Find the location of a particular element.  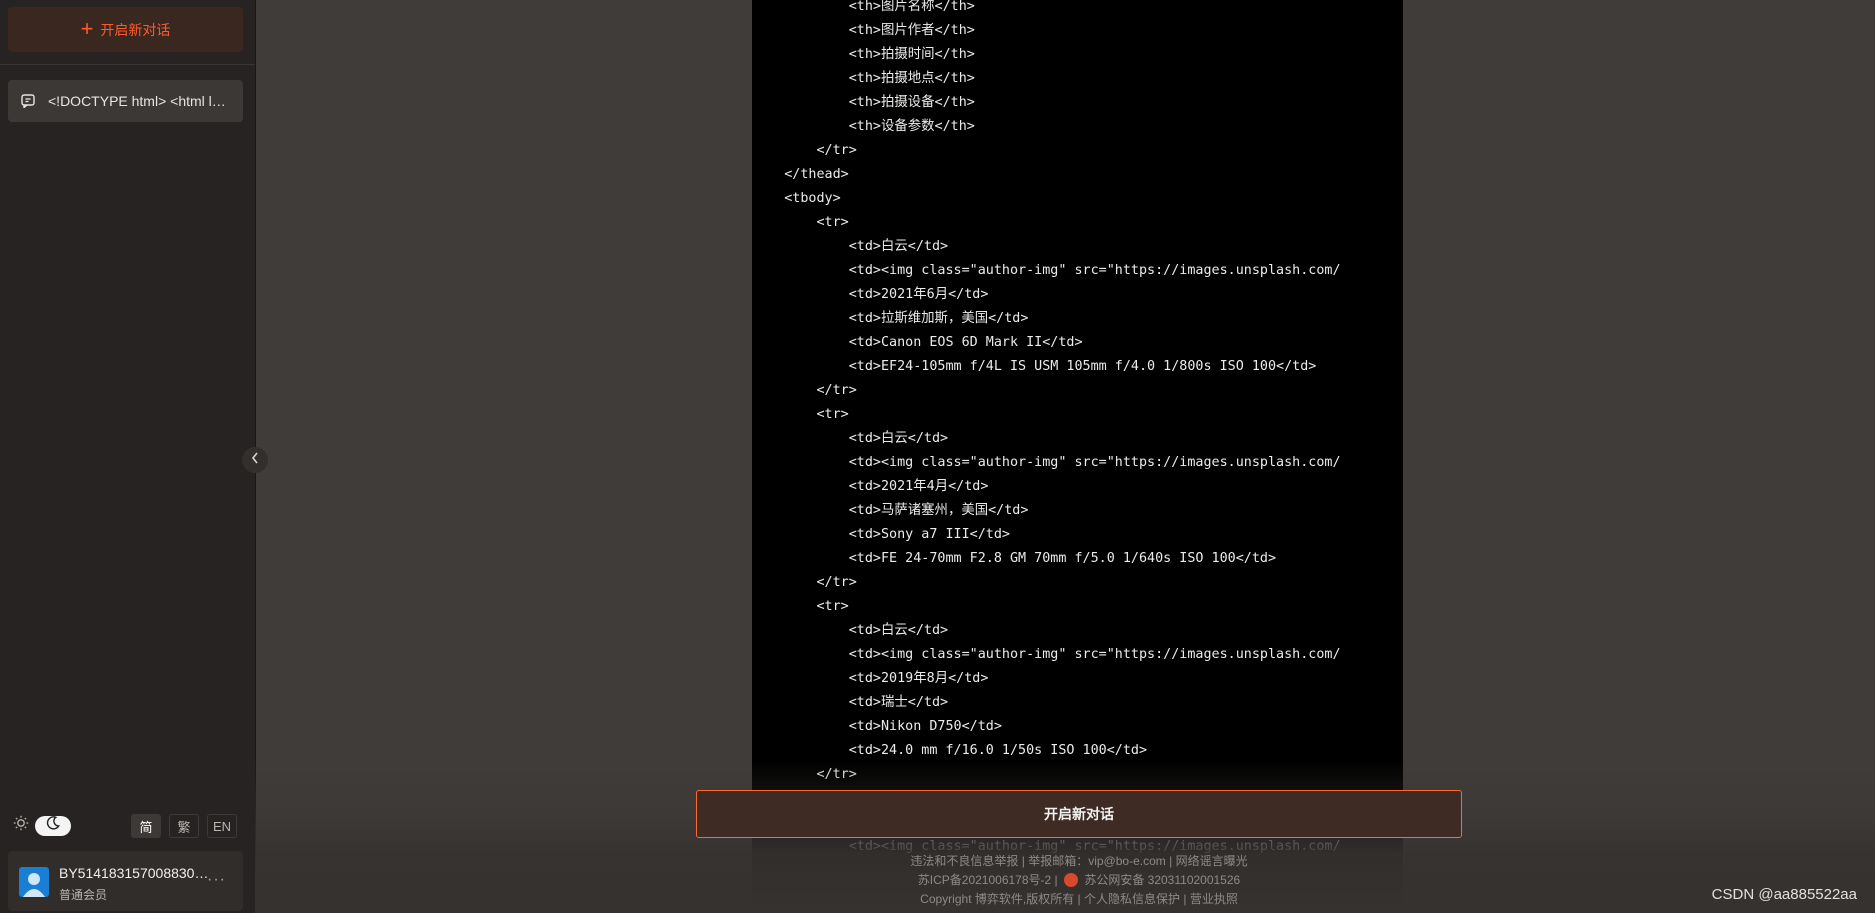

footer-line-3: Copyright 博弈软件,版权所有 | 个人隐私信息保护 | 营业执照 is located at coordinates (1079, 899).